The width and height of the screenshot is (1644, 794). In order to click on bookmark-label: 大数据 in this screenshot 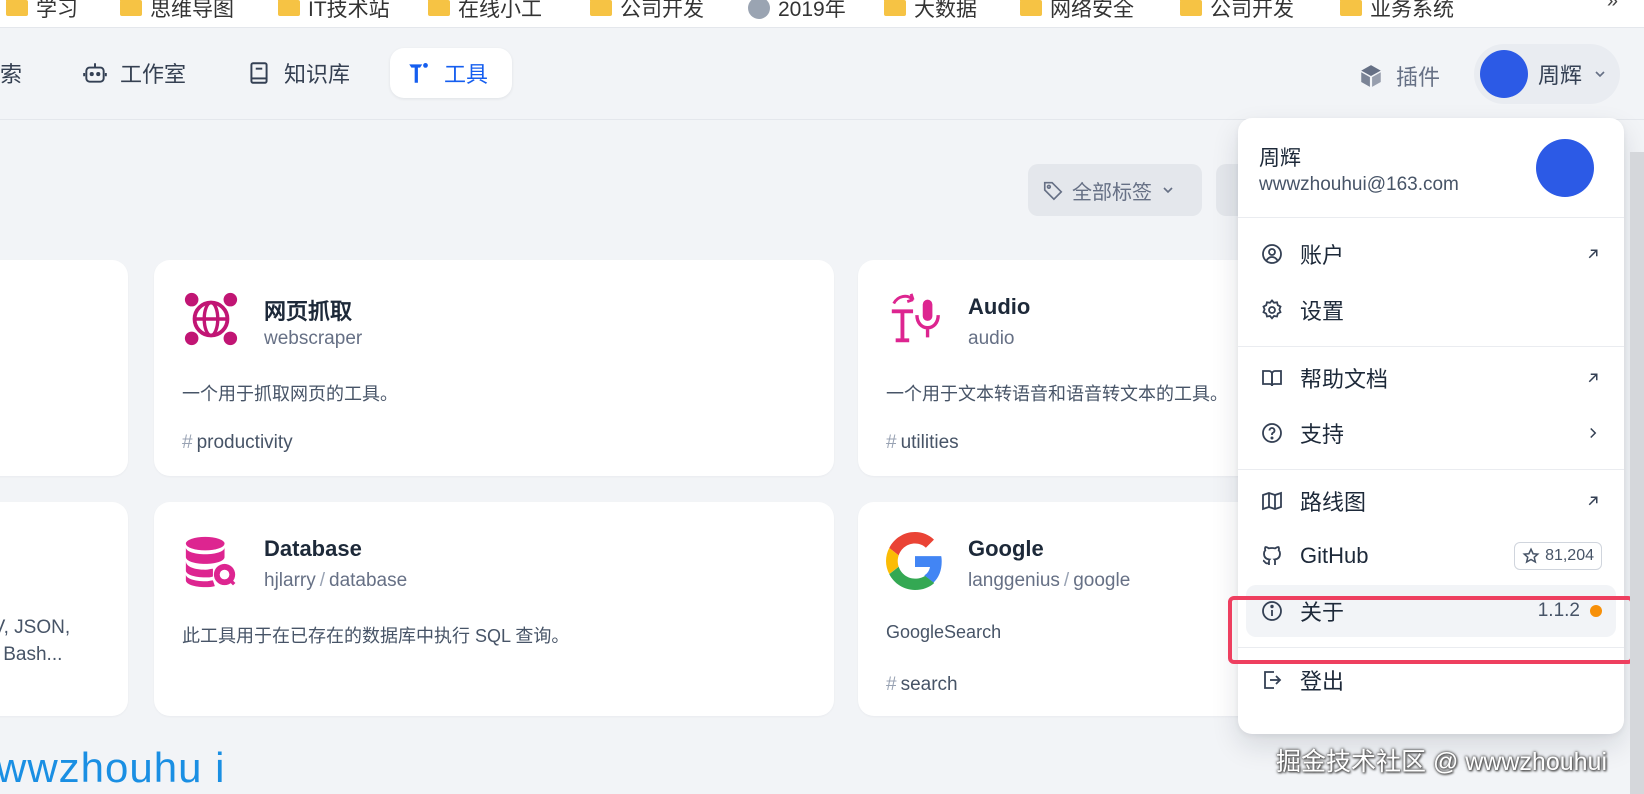, I will do `click(945, 10)`.